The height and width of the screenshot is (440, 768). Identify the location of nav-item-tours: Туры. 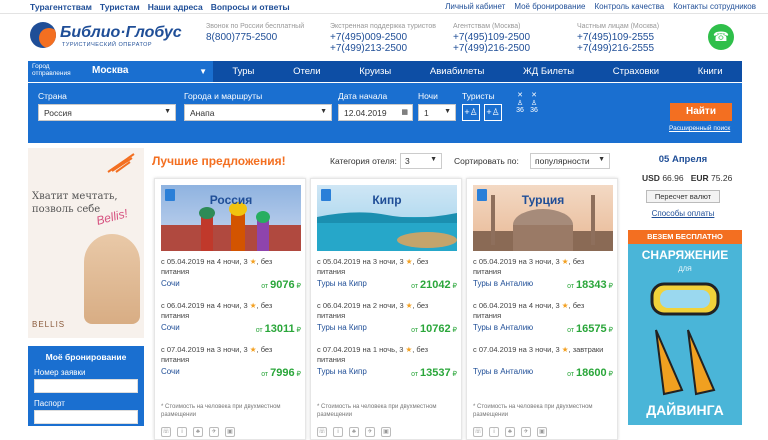
(243, 71).